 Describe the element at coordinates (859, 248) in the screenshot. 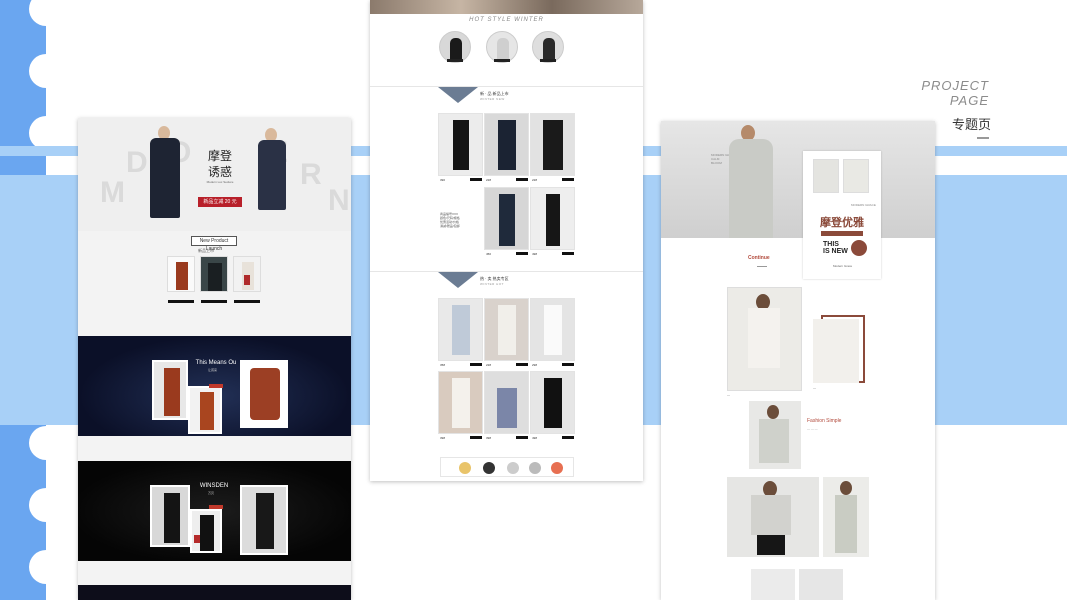

I see `card-badge` at that location.